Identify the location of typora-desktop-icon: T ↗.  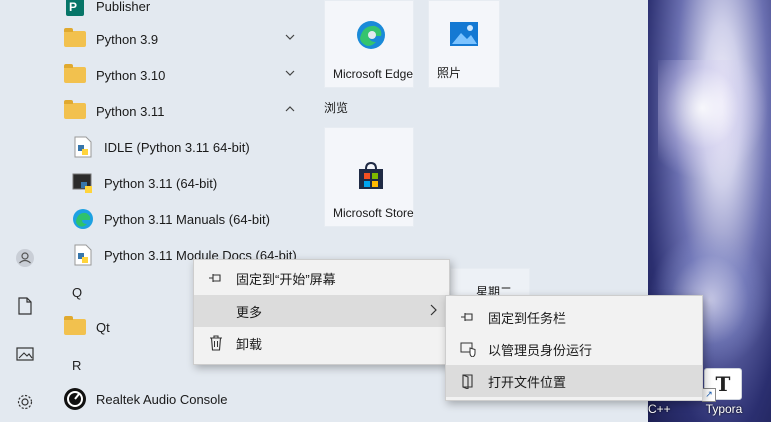
(722, 385).